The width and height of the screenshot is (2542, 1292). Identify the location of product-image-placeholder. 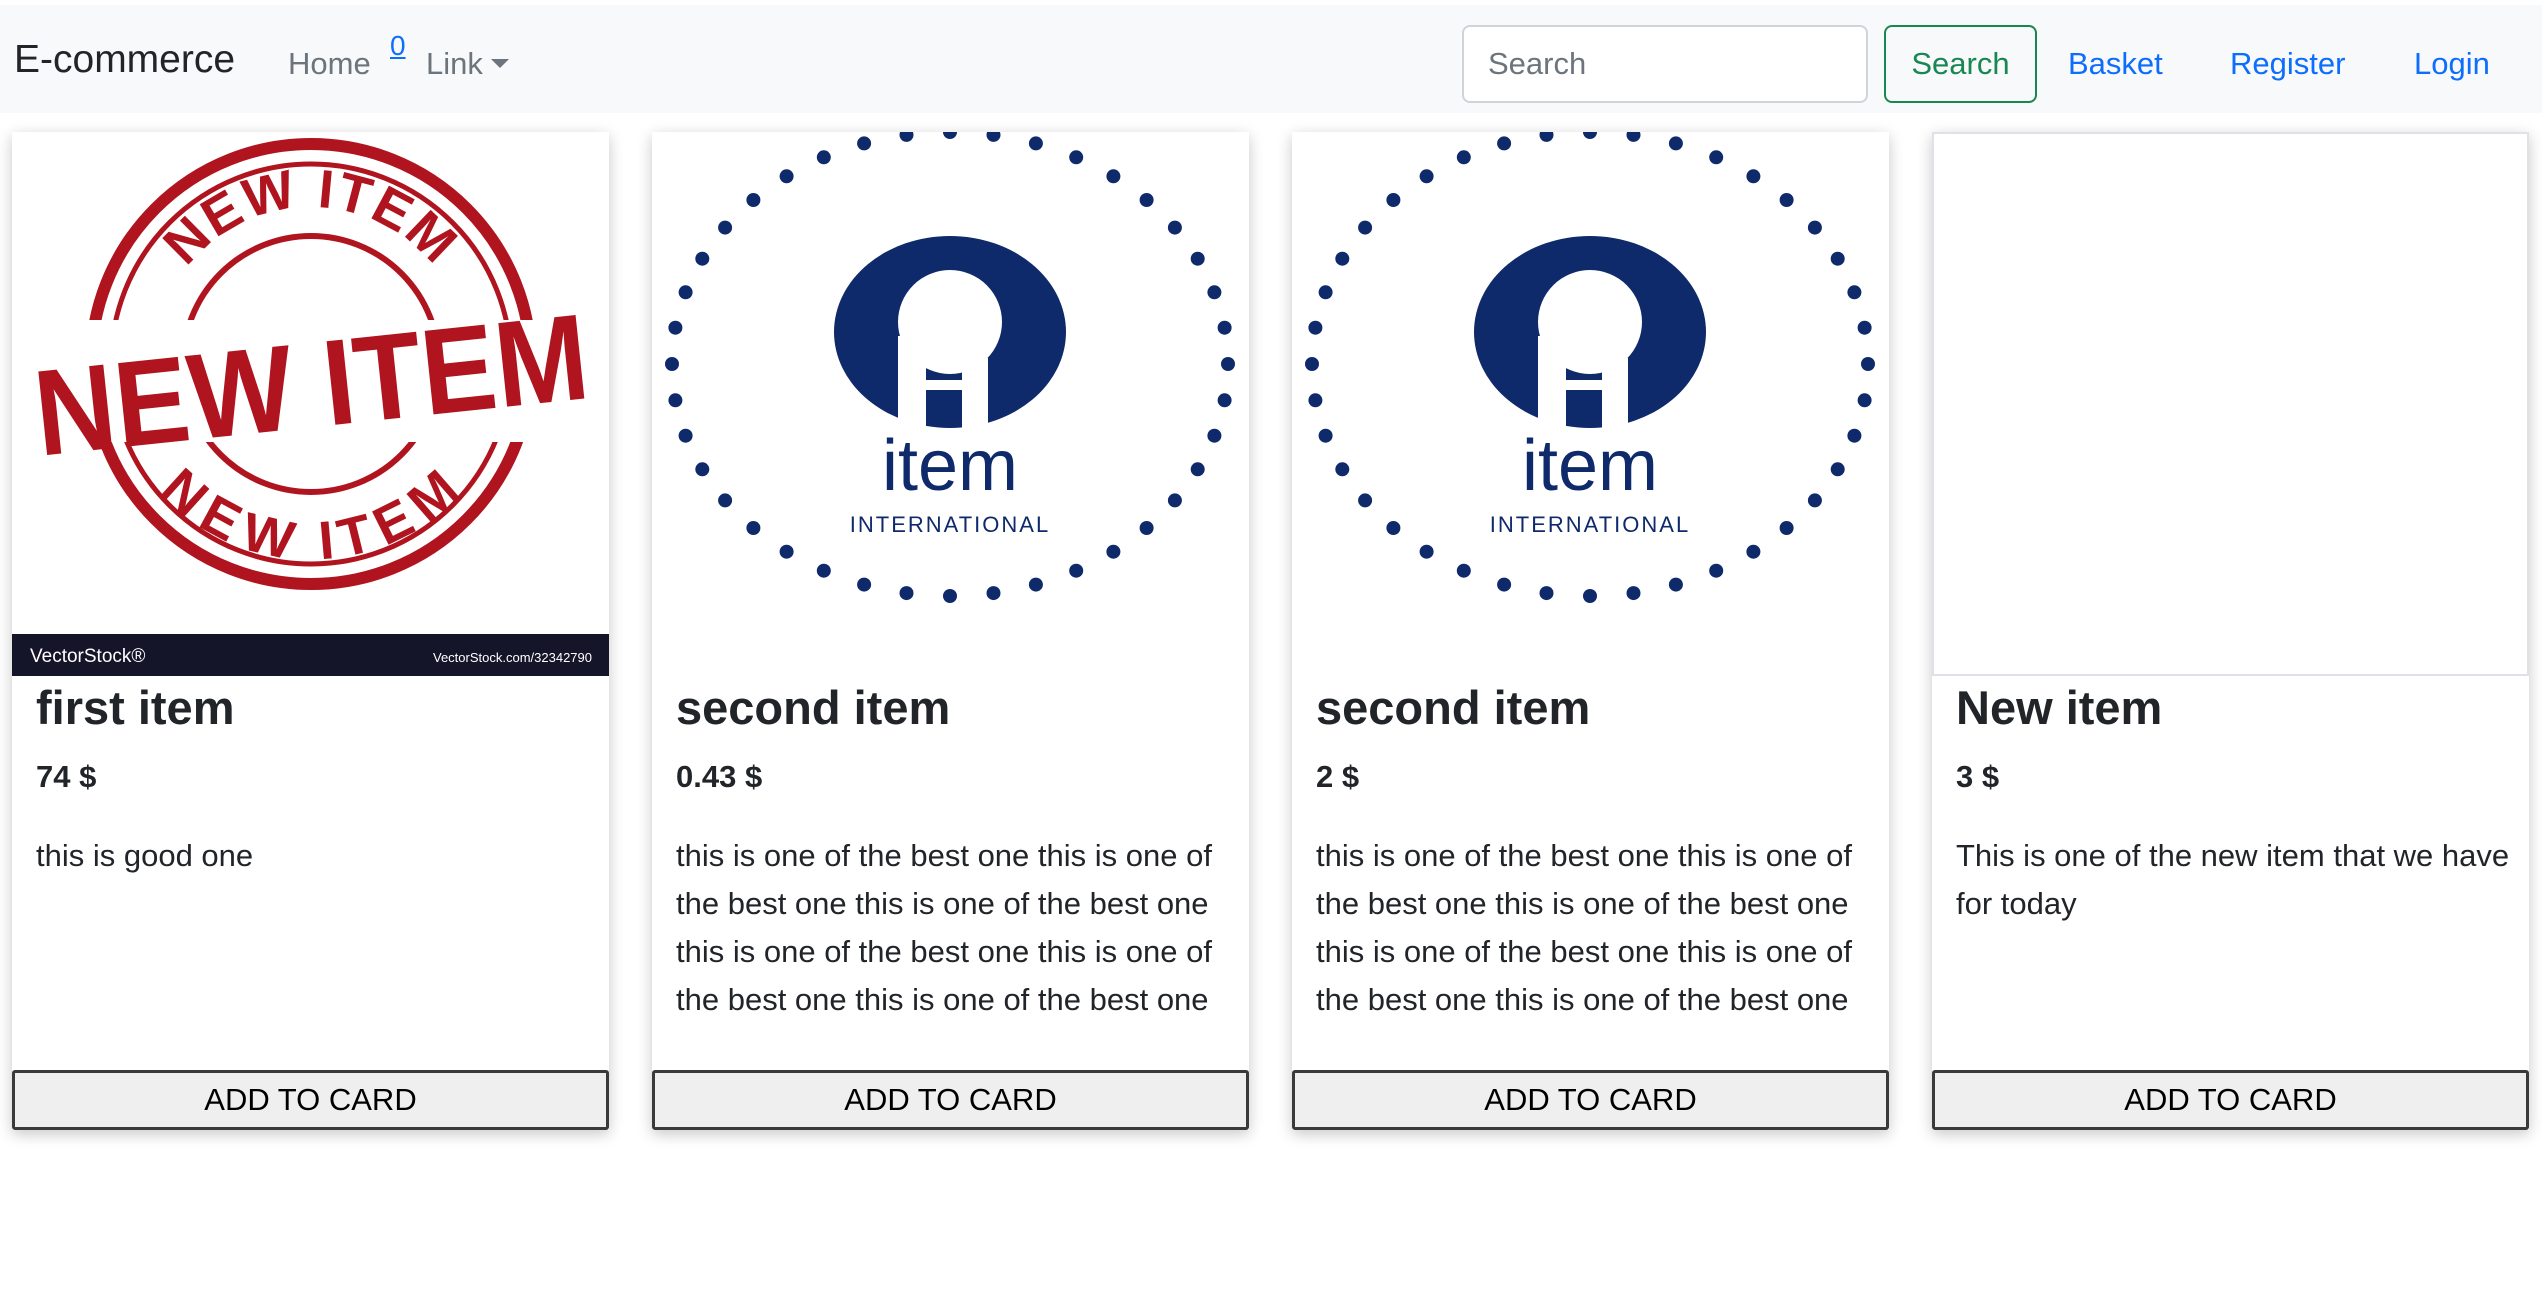
(2230, 404).